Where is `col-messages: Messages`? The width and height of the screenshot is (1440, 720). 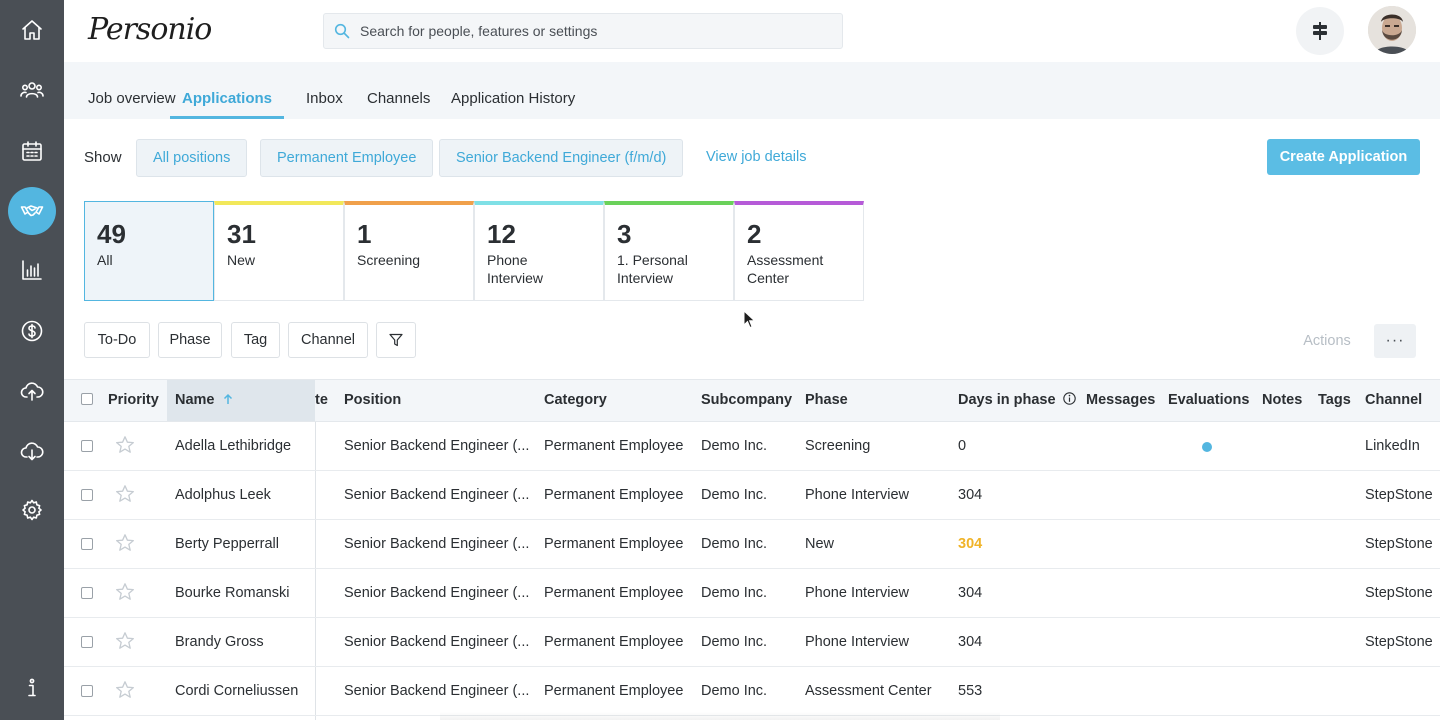 col-messages: Messages is located at coordinates (1120, 400).